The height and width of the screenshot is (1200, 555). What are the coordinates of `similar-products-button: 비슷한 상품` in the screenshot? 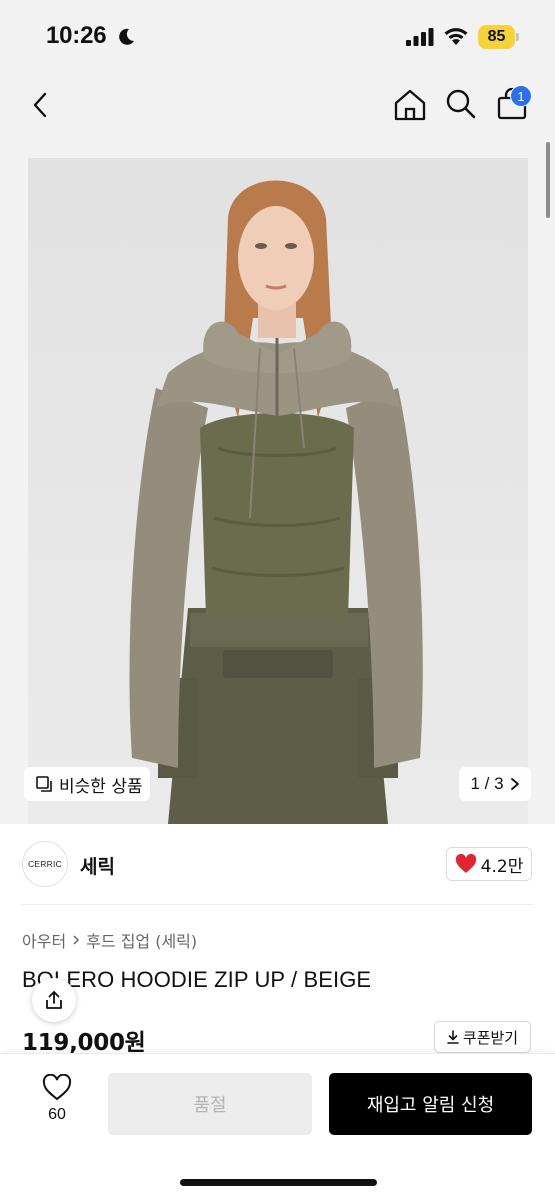 It's located at (87, 784).